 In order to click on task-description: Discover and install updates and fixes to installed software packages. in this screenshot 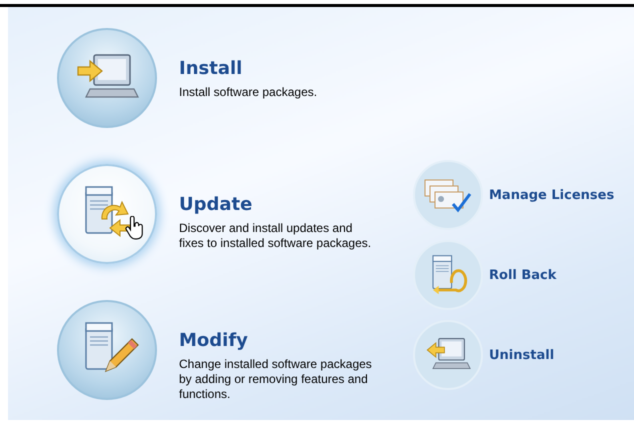, I will do `click(275, 236)`.